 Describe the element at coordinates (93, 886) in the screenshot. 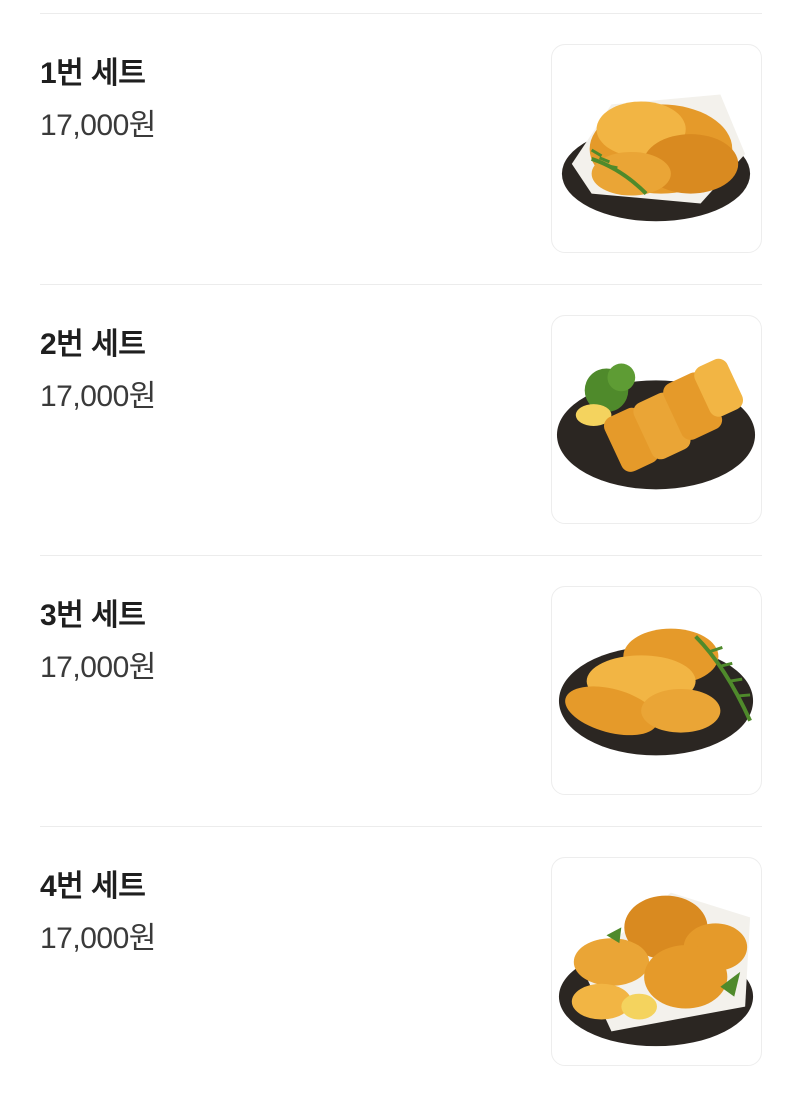

I see `menu-item-name: 4번 세트` at that location.